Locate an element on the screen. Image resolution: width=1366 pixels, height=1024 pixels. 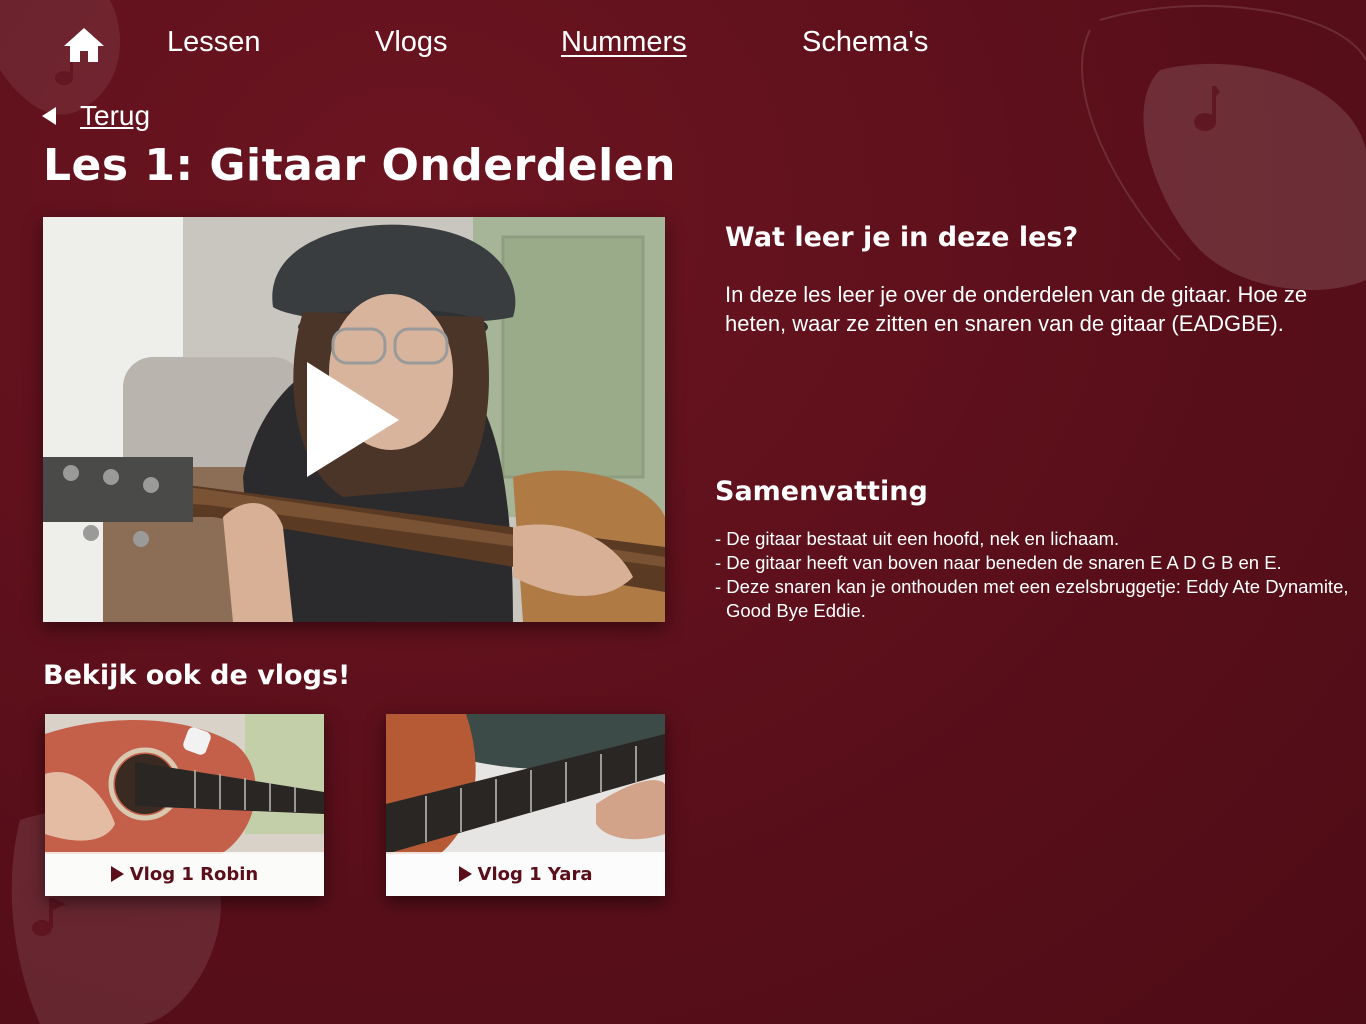
home-icon is located at coordinates (84, 45).